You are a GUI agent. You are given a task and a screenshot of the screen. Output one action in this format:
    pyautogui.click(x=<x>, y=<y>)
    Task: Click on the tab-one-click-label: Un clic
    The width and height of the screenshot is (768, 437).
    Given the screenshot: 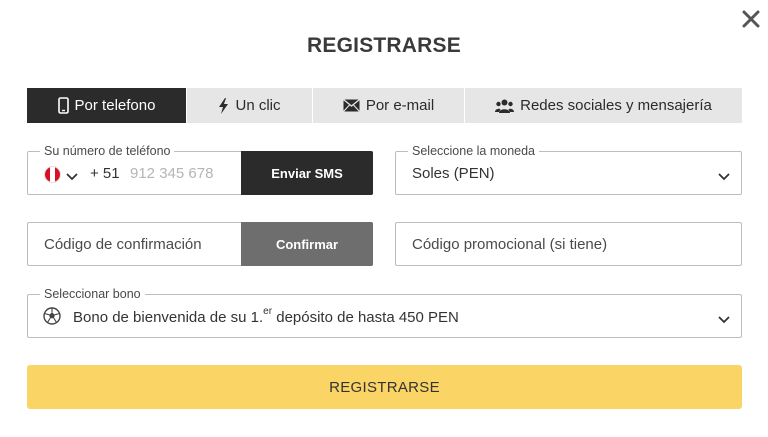 What is the action you would take?
    pyautogui.click(x=258, y=105)
    